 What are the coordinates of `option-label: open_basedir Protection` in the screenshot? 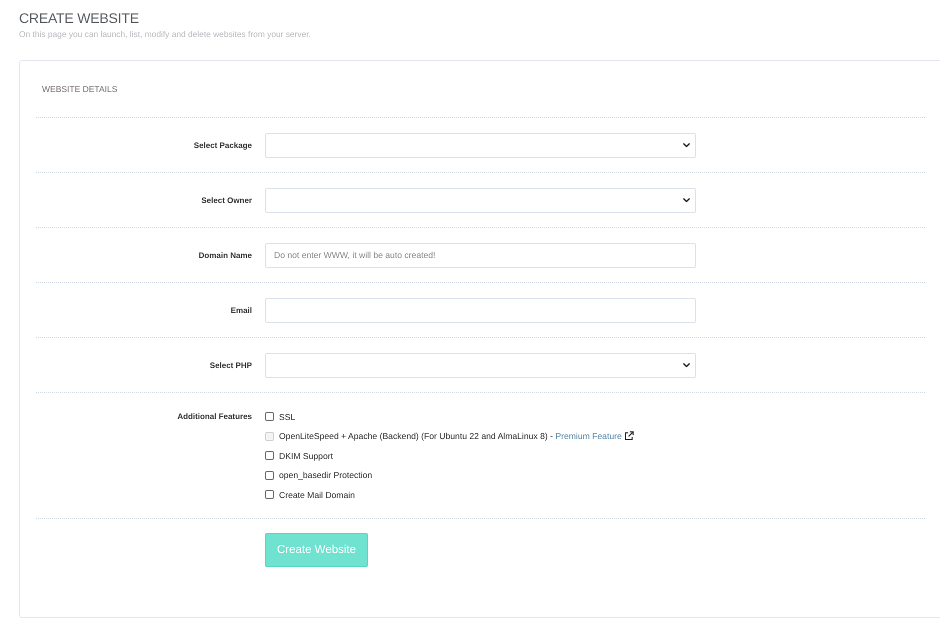 It's located at (325, 475).